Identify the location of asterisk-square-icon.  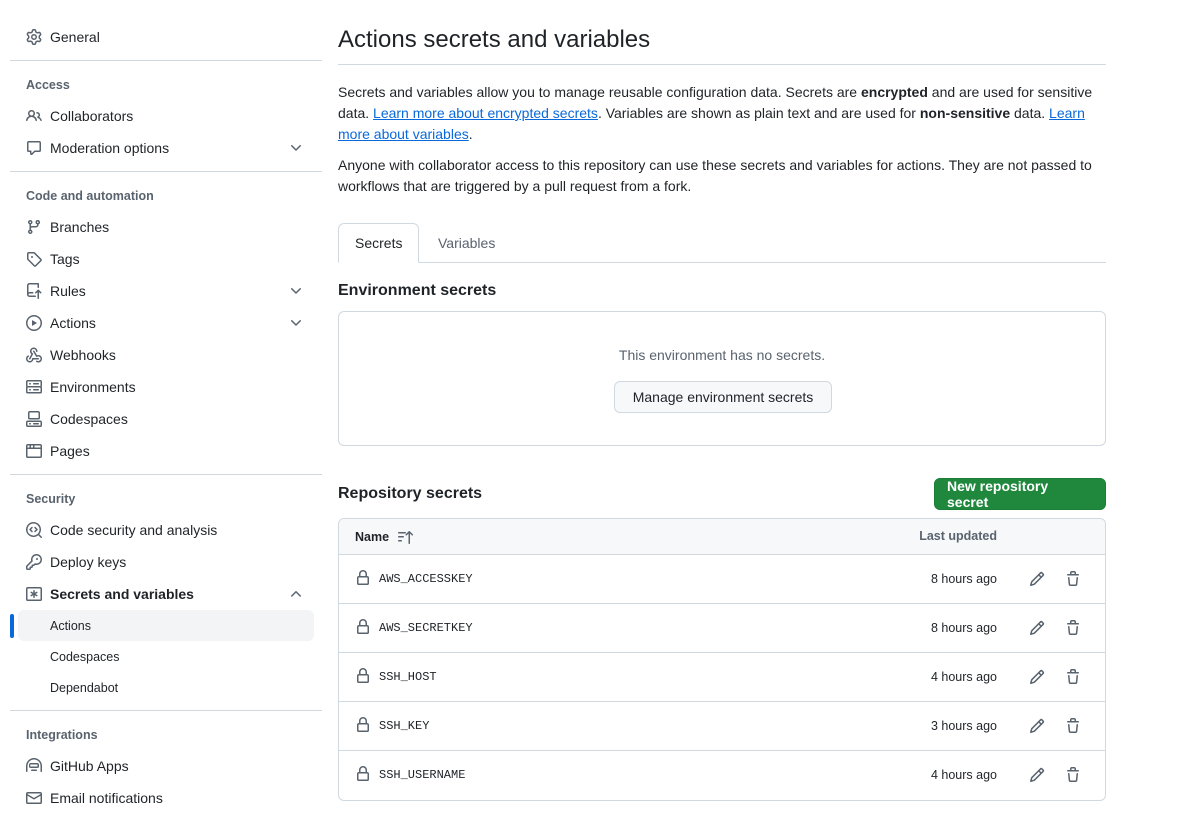
(34, 594).